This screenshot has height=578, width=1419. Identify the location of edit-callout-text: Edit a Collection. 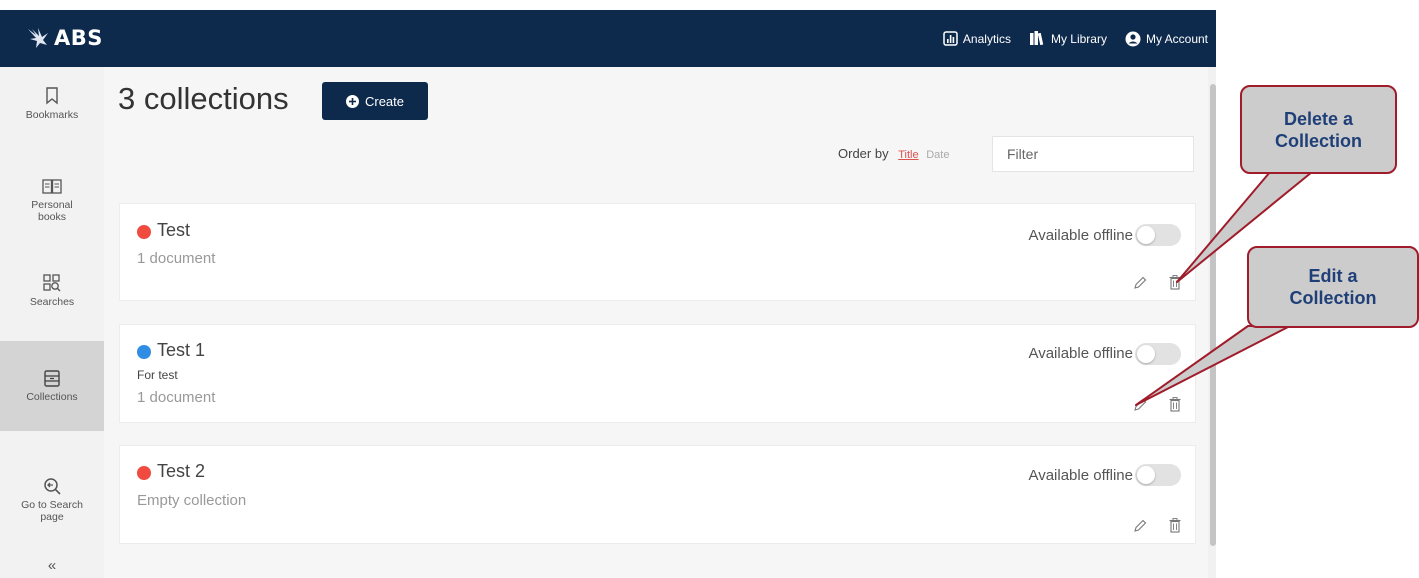
(1333, 287).